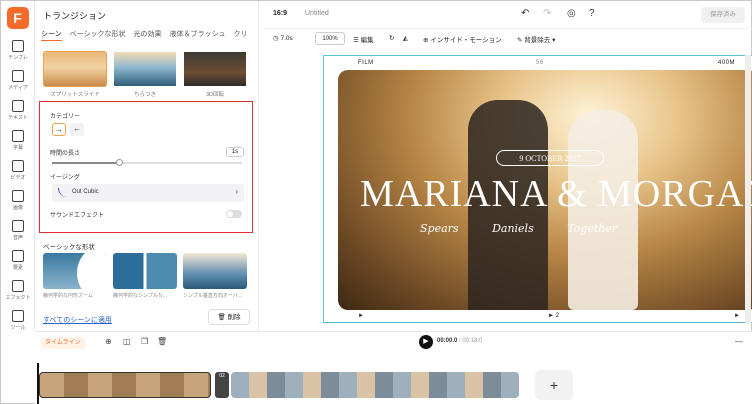 This screenshot has height=404, width=752. What do you see at coordinates (215, 271) in the screenshot?
I see `basic-thumb-vertical` at bounding box center [215, 271].